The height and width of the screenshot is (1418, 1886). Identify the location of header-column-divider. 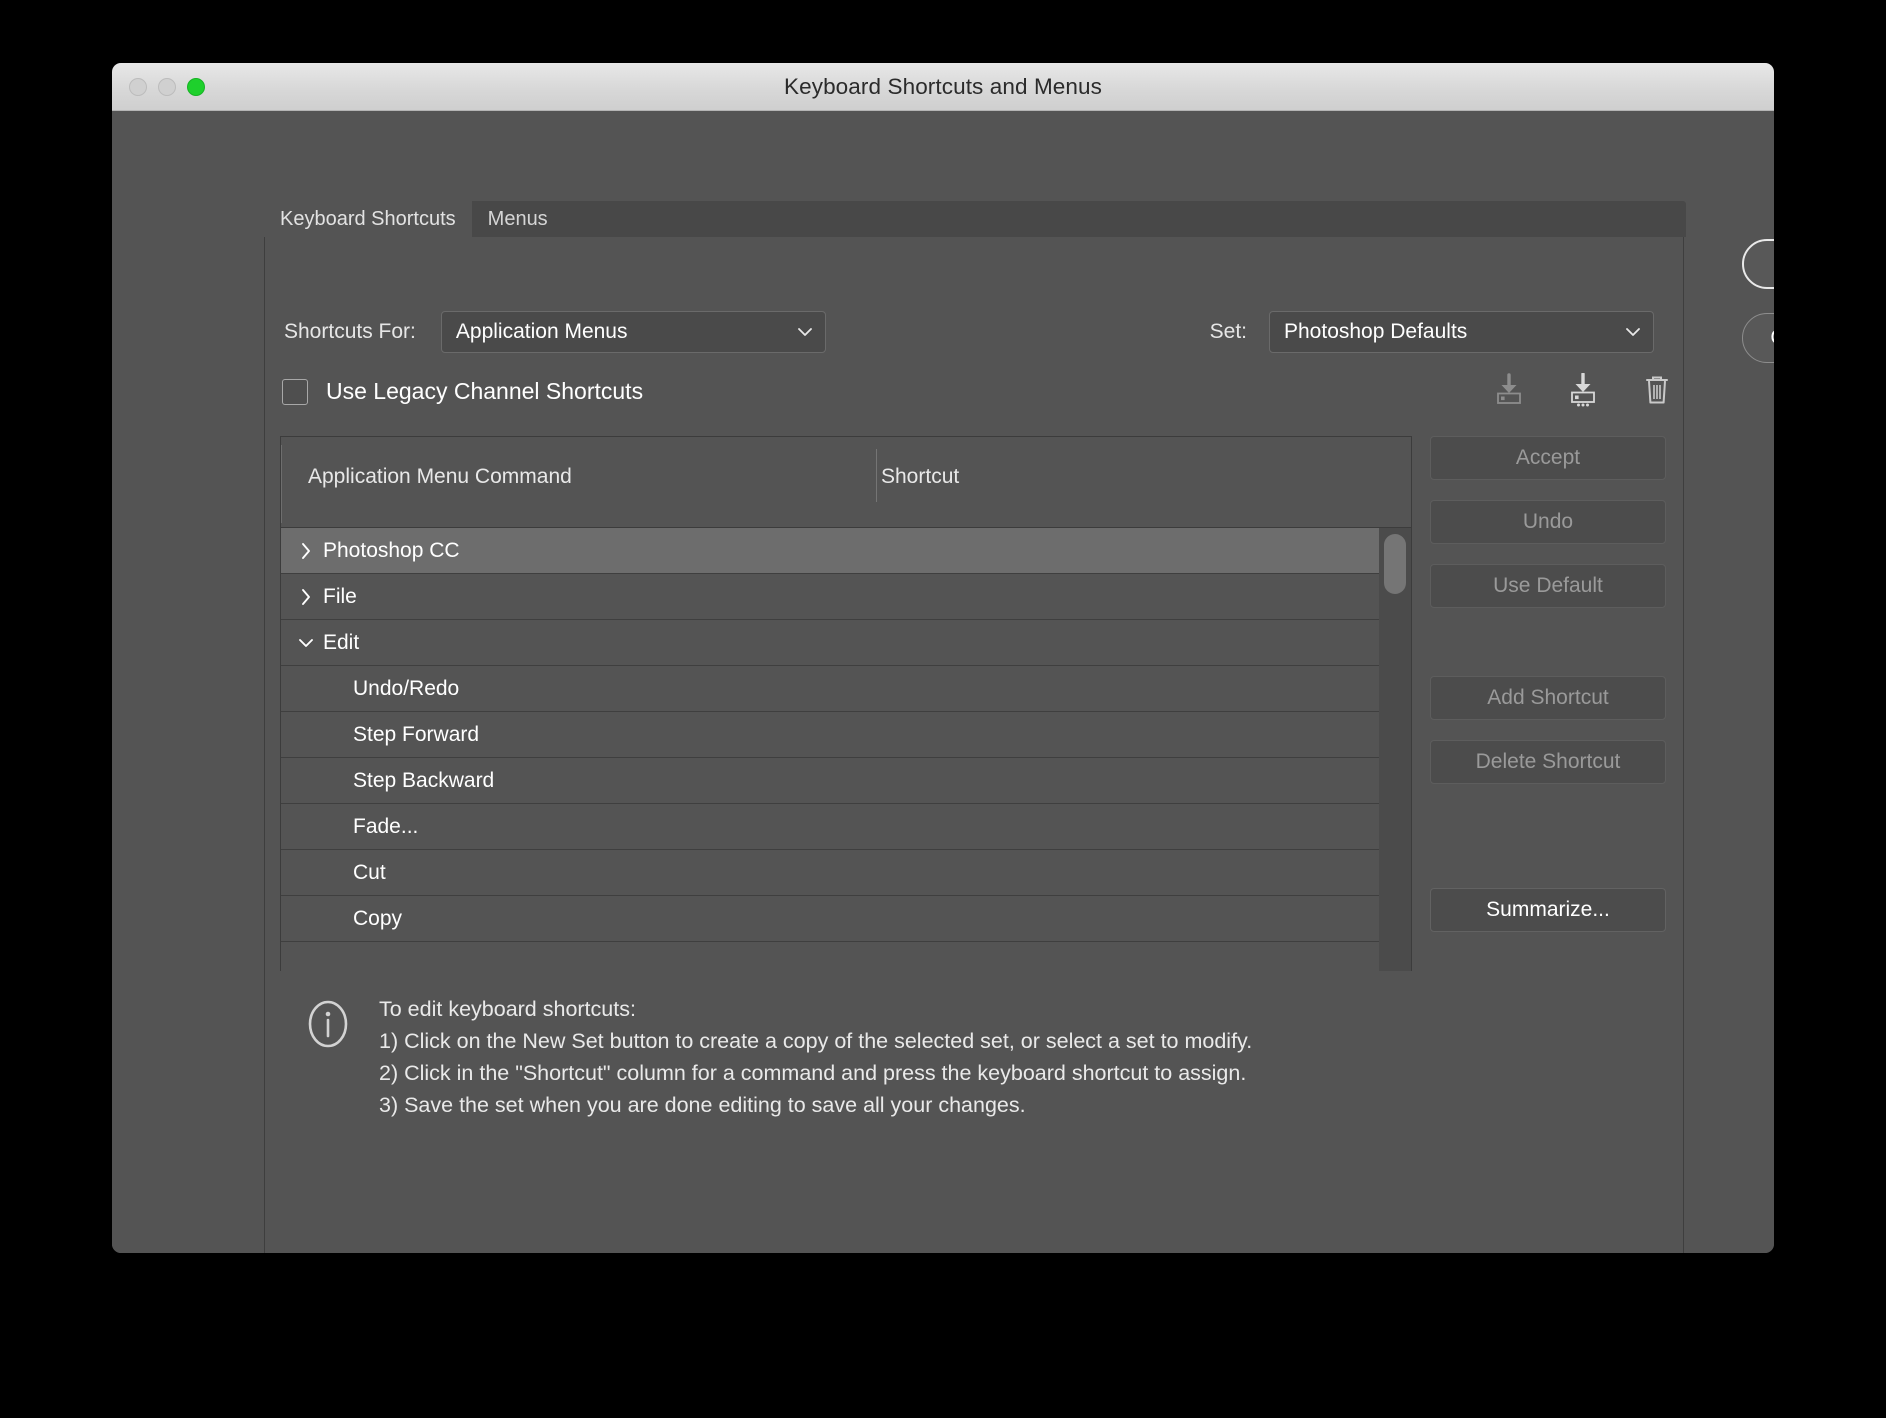
(876, 475).